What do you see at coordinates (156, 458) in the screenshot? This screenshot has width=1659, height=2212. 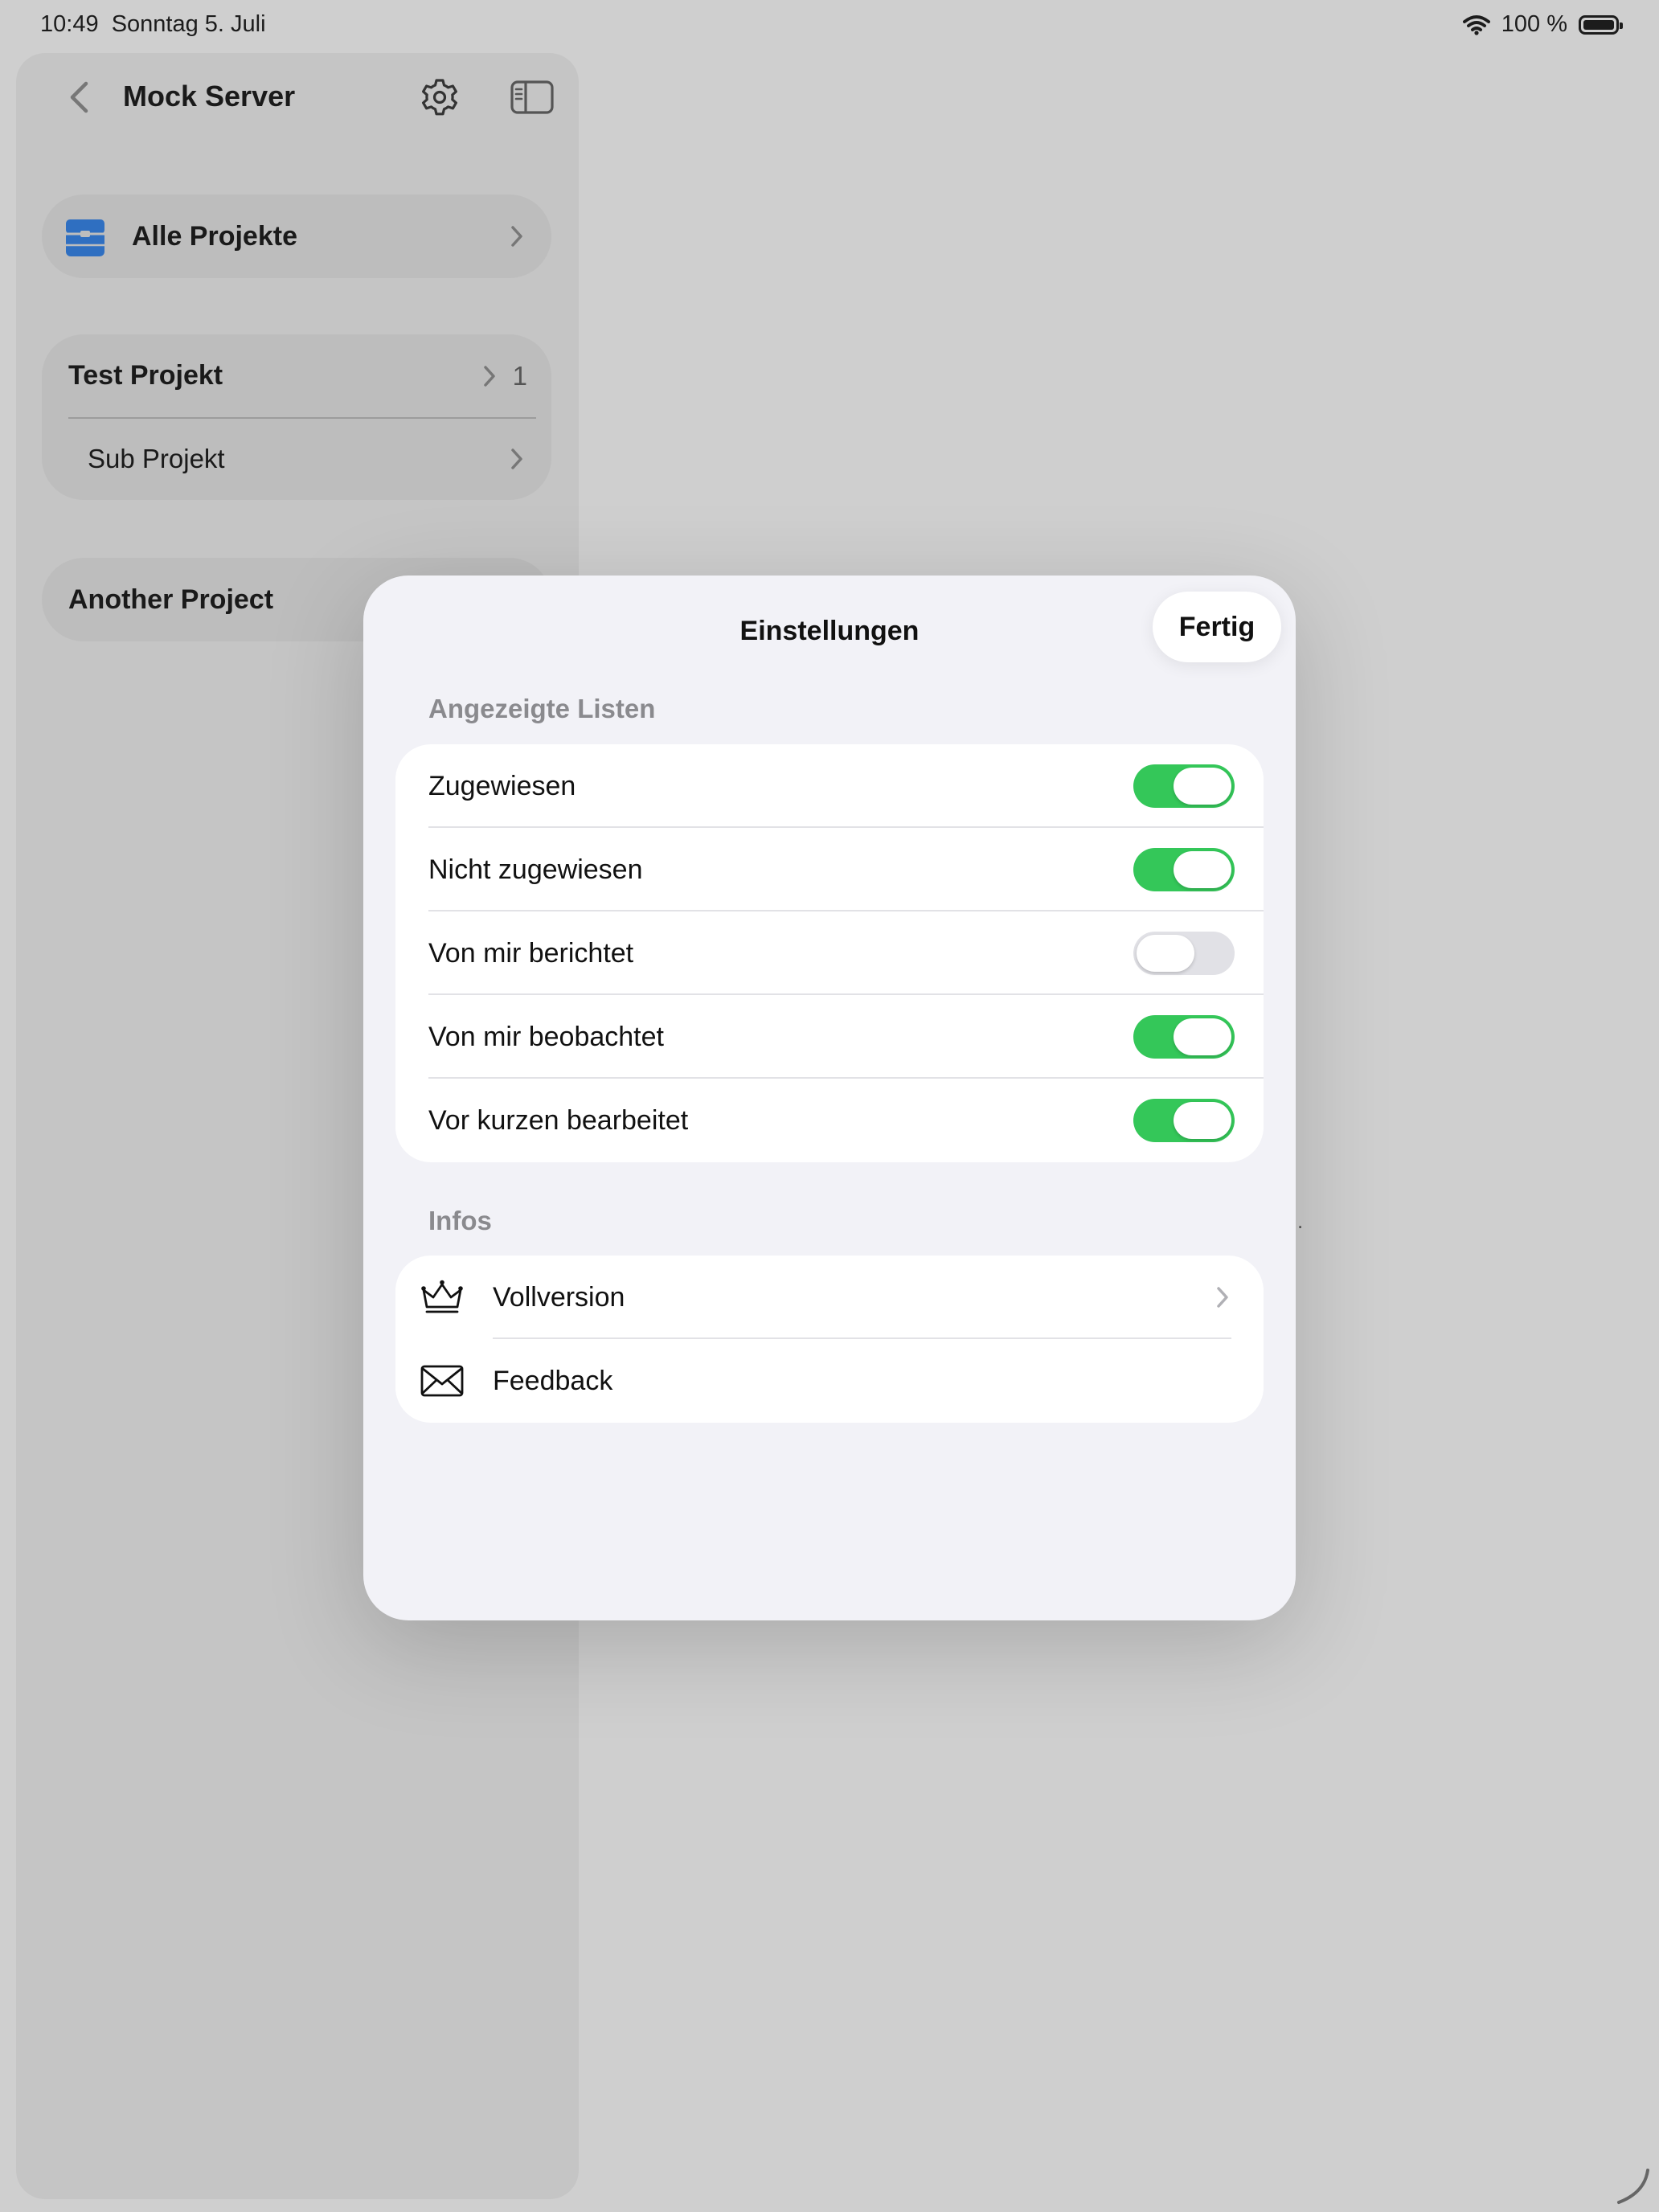 I see `subproject-label: Sub Projekt` at bounding box center [156, 458].